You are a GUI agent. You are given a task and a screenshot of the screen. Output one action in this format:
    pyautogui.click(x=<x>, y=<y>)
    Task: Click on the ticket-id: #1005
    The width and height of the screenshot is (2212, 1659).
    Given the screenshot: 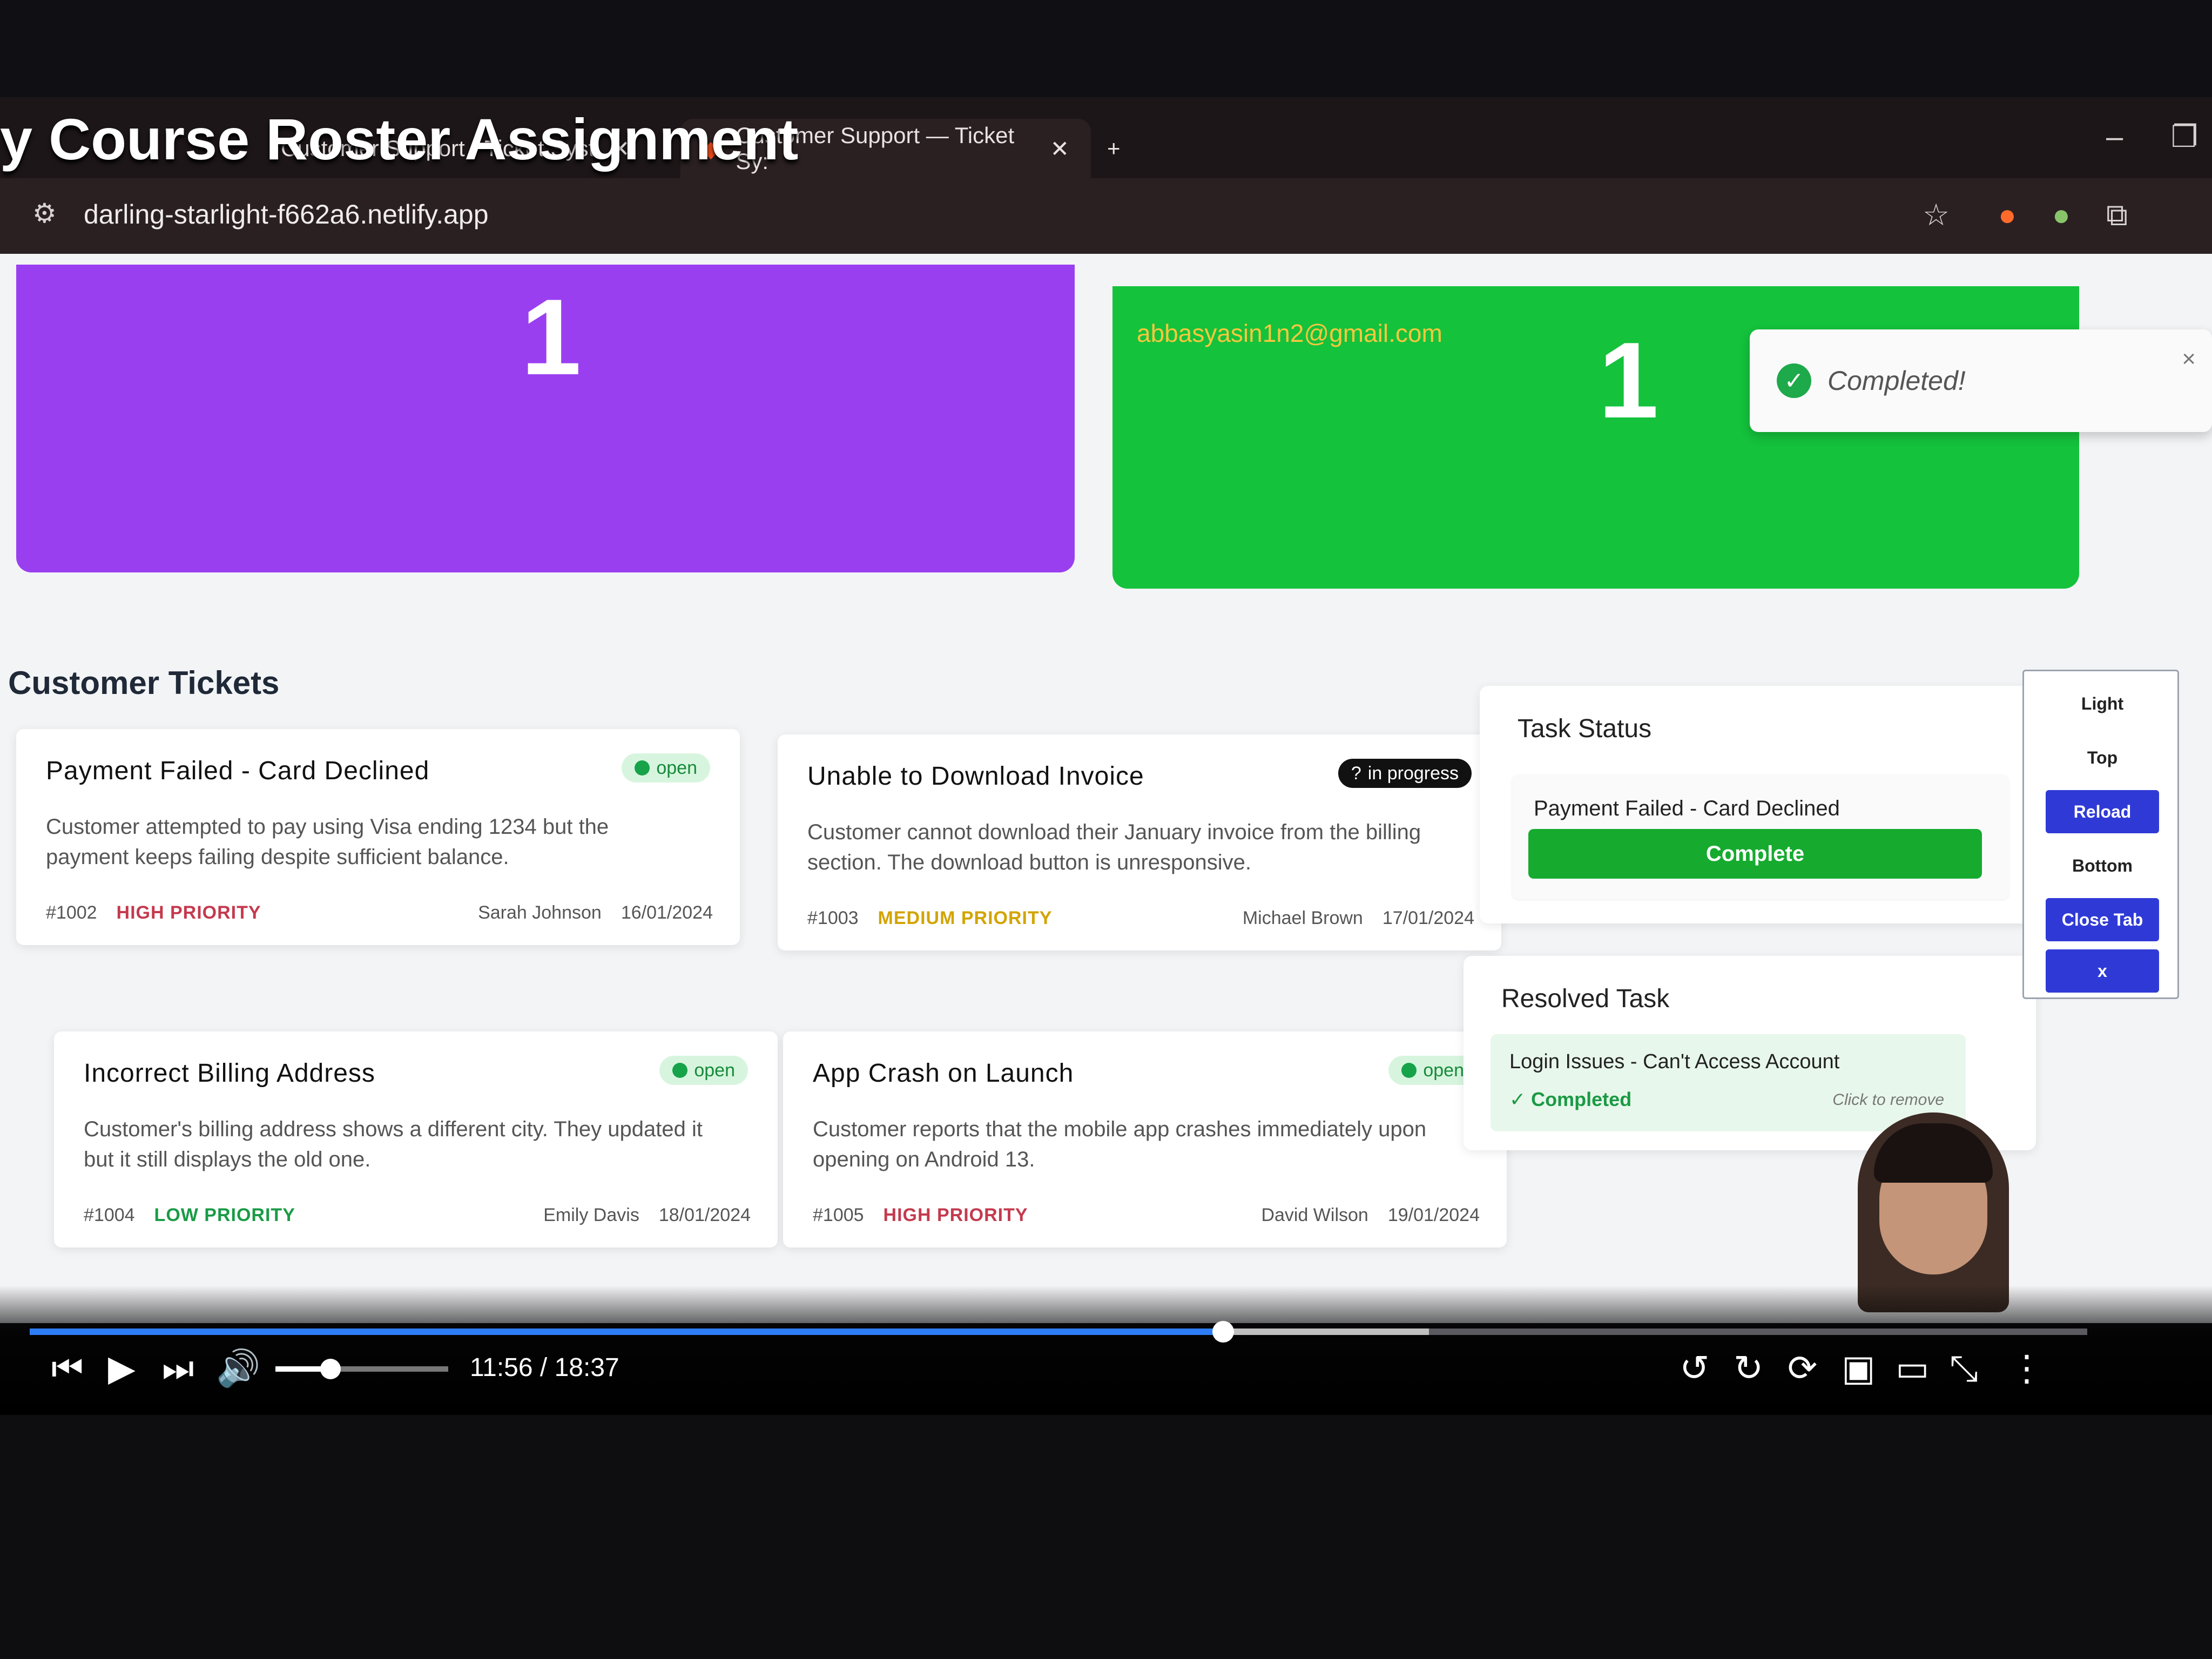 What is the action you would take?
    pyautogui.click(x=838, y=1215)
    